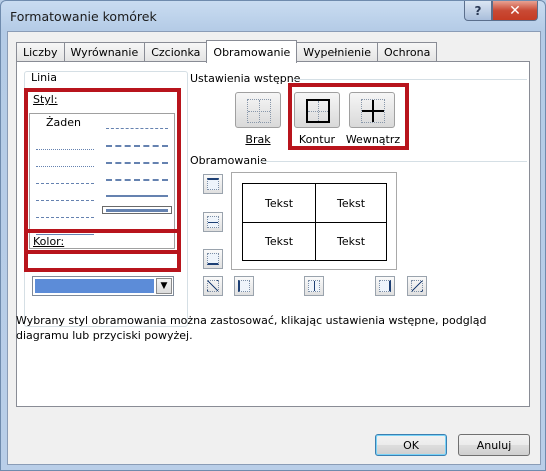 Image resolution: width=546 pixels, height=471 pixels. I want to click on line-style-hair, so click(65, 149).